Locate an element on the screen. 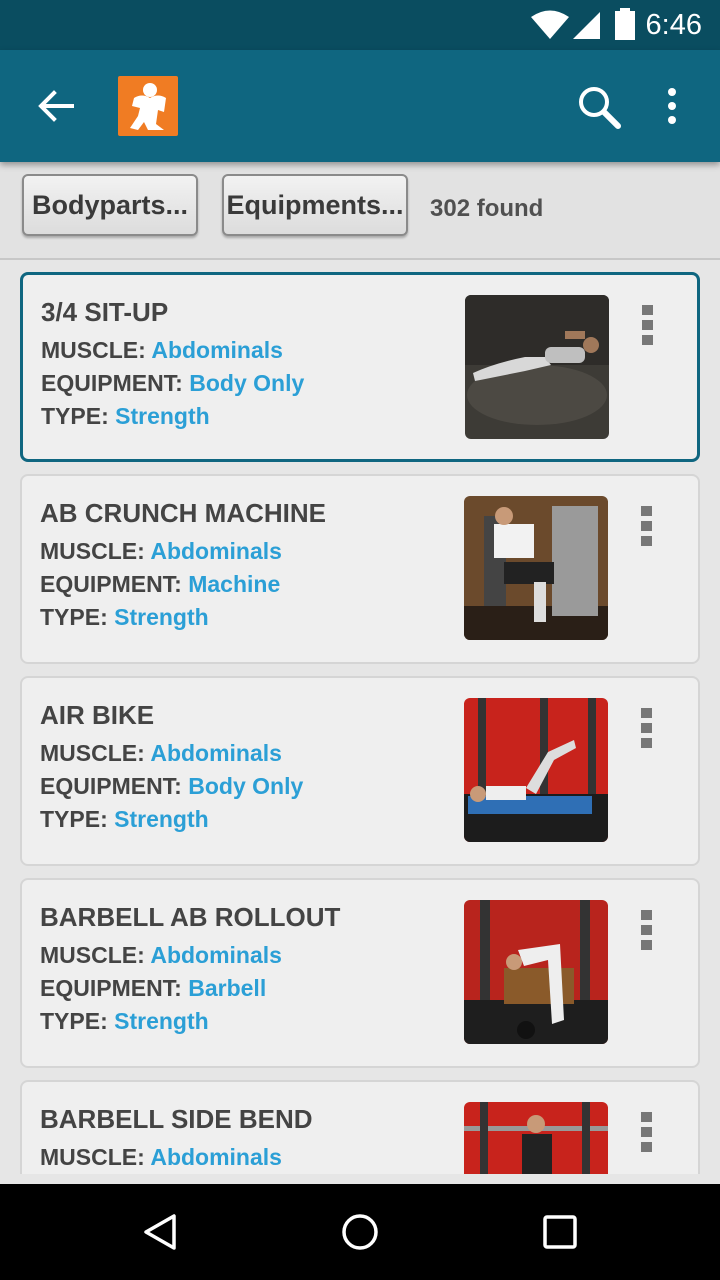 This screenshot has height=1280, width=720. recents-nav-icon is located at coordinates (560, 1232).